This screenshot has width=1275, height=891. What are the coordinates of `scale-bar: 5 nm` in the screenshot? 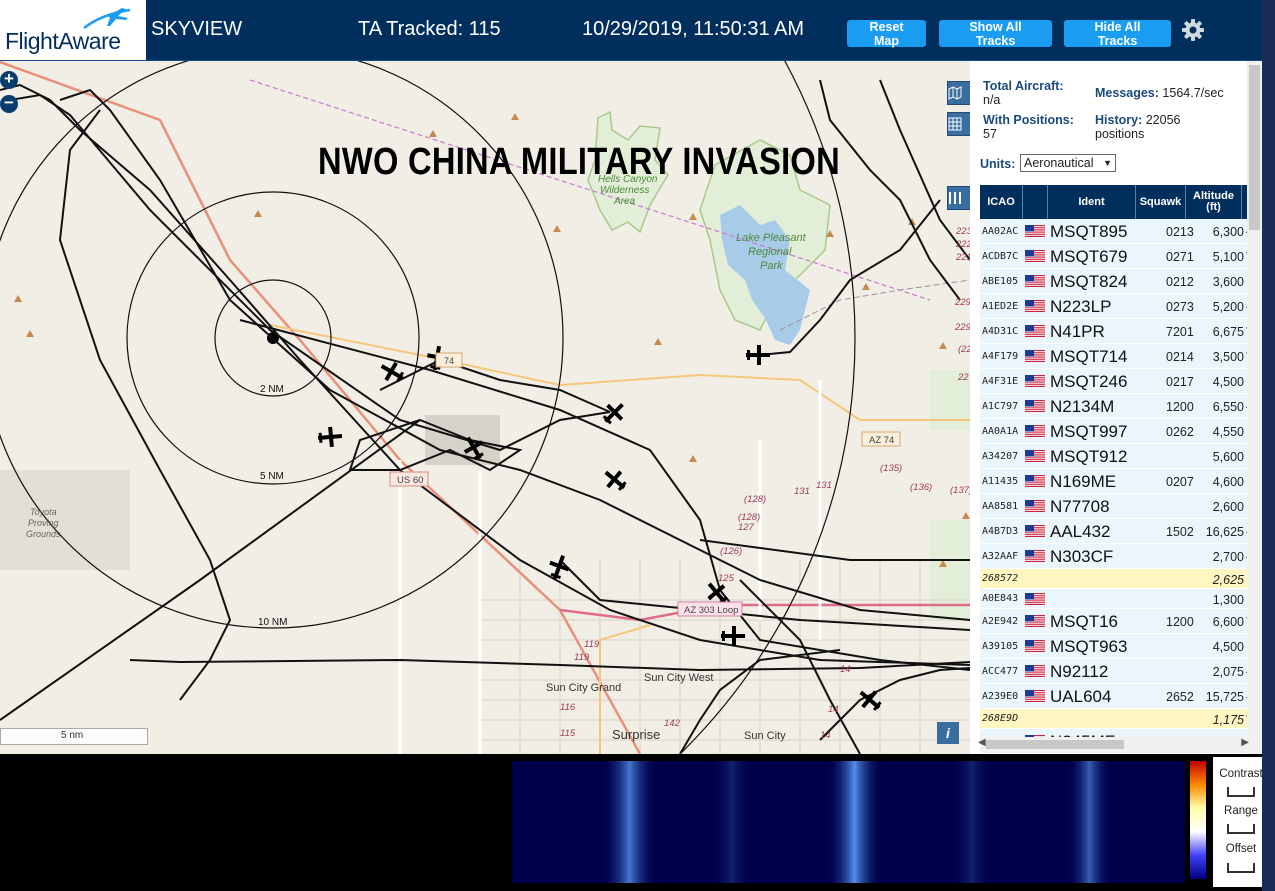 It's located at (74, 736).